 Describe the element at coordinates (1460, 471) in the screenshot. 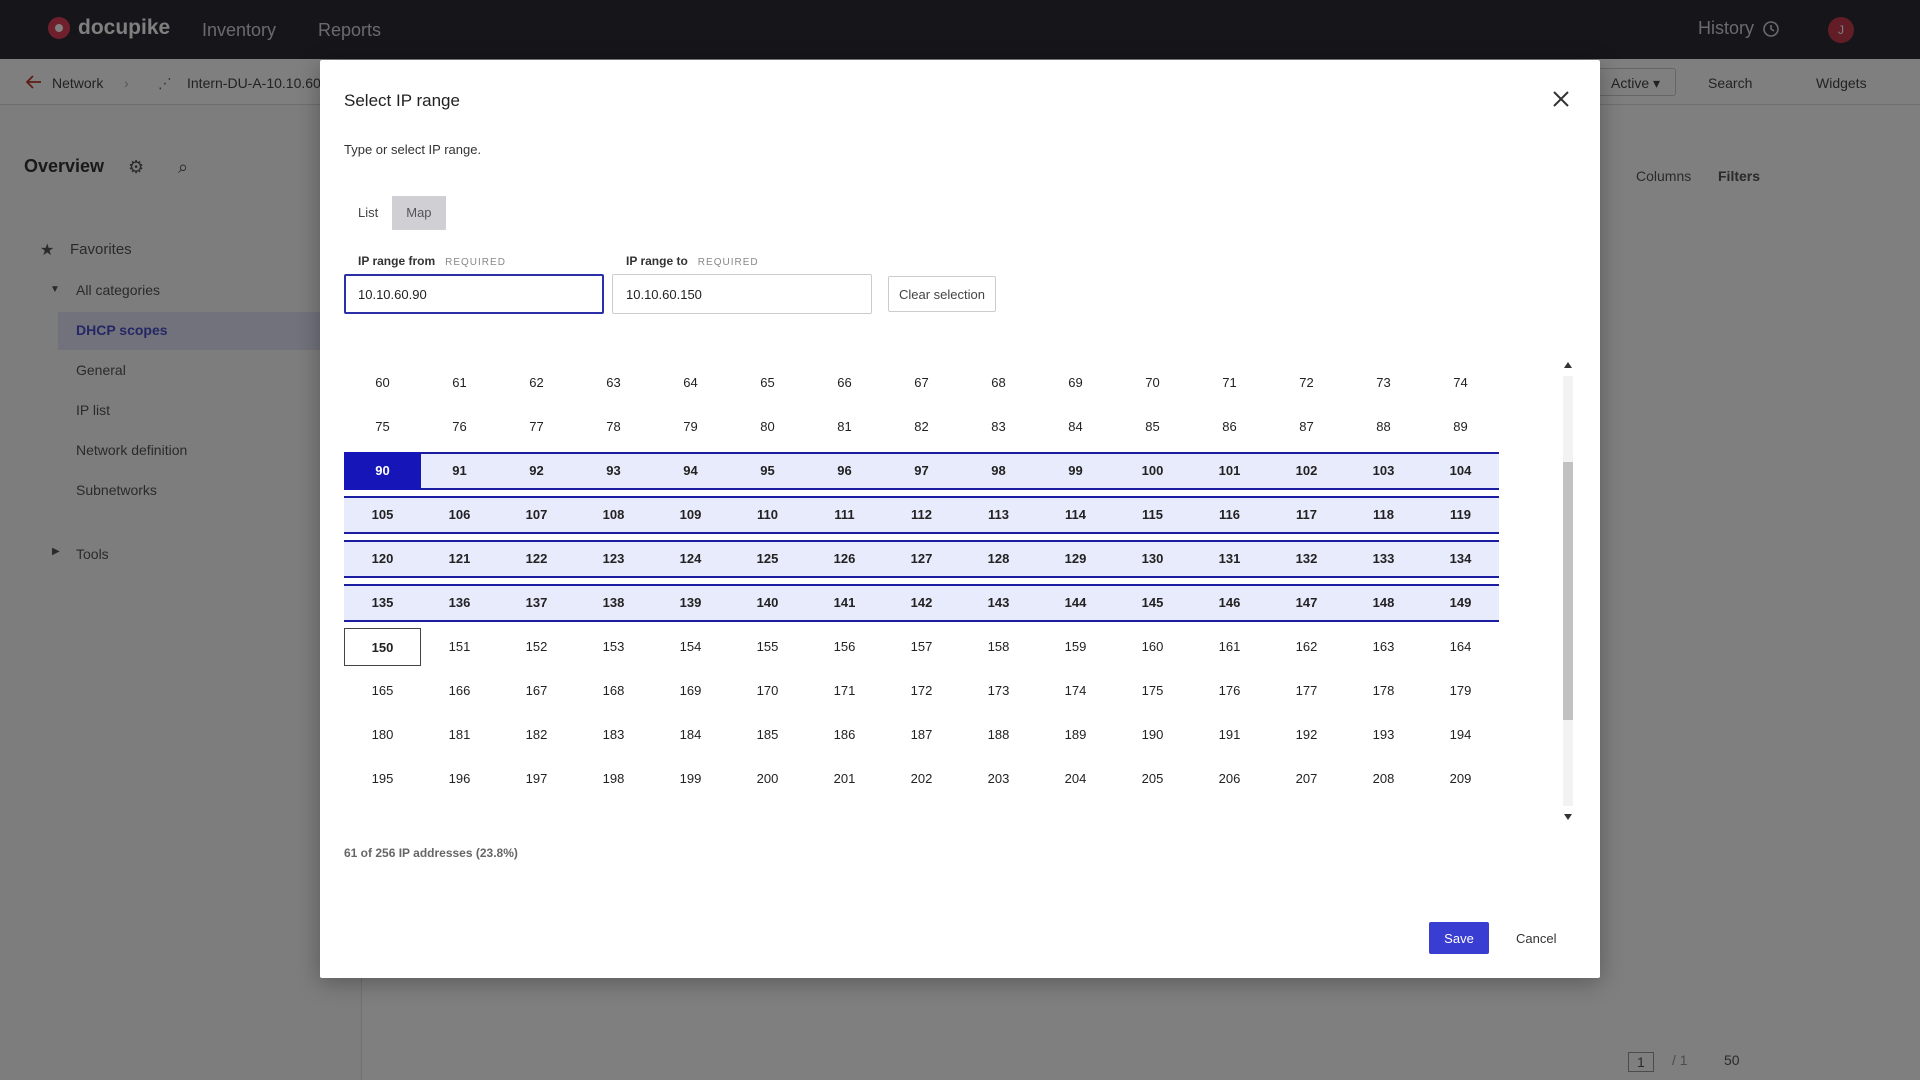

I see `ip-cell: 104` at that location.